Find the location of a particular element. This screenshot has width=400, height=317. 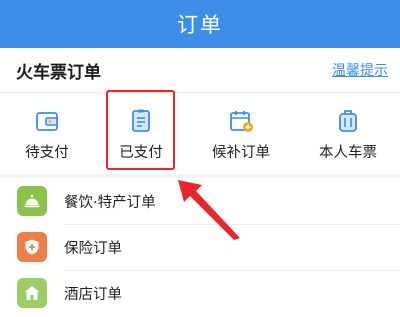

list-item-insurance-orders: 保险订单 is located at coordinates (200, 247).